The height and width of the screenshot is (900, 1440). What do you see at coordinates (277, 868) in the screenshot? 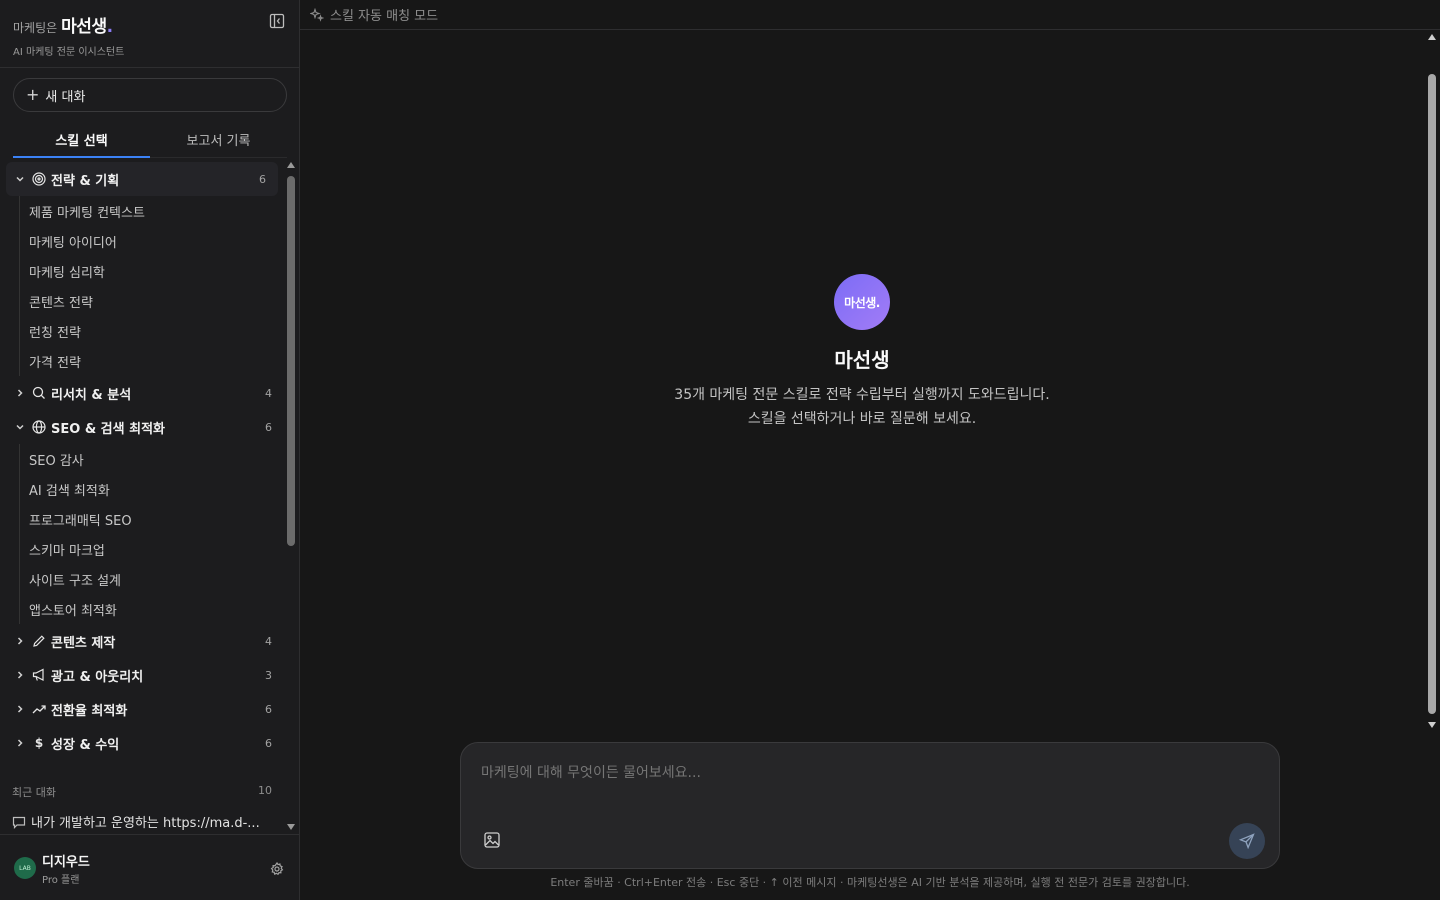
I see `settings-button` at bounding box center [277, 868].